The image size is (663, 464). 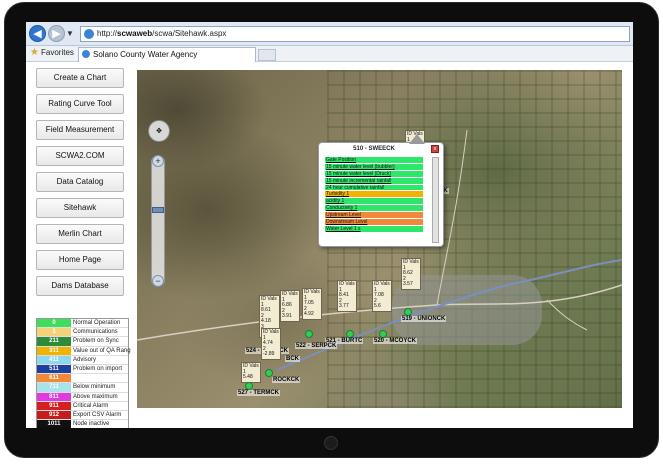 I want to click on favorites-bar: ★ Favorites Solano County Water Agency, so click(x=329, y=54).